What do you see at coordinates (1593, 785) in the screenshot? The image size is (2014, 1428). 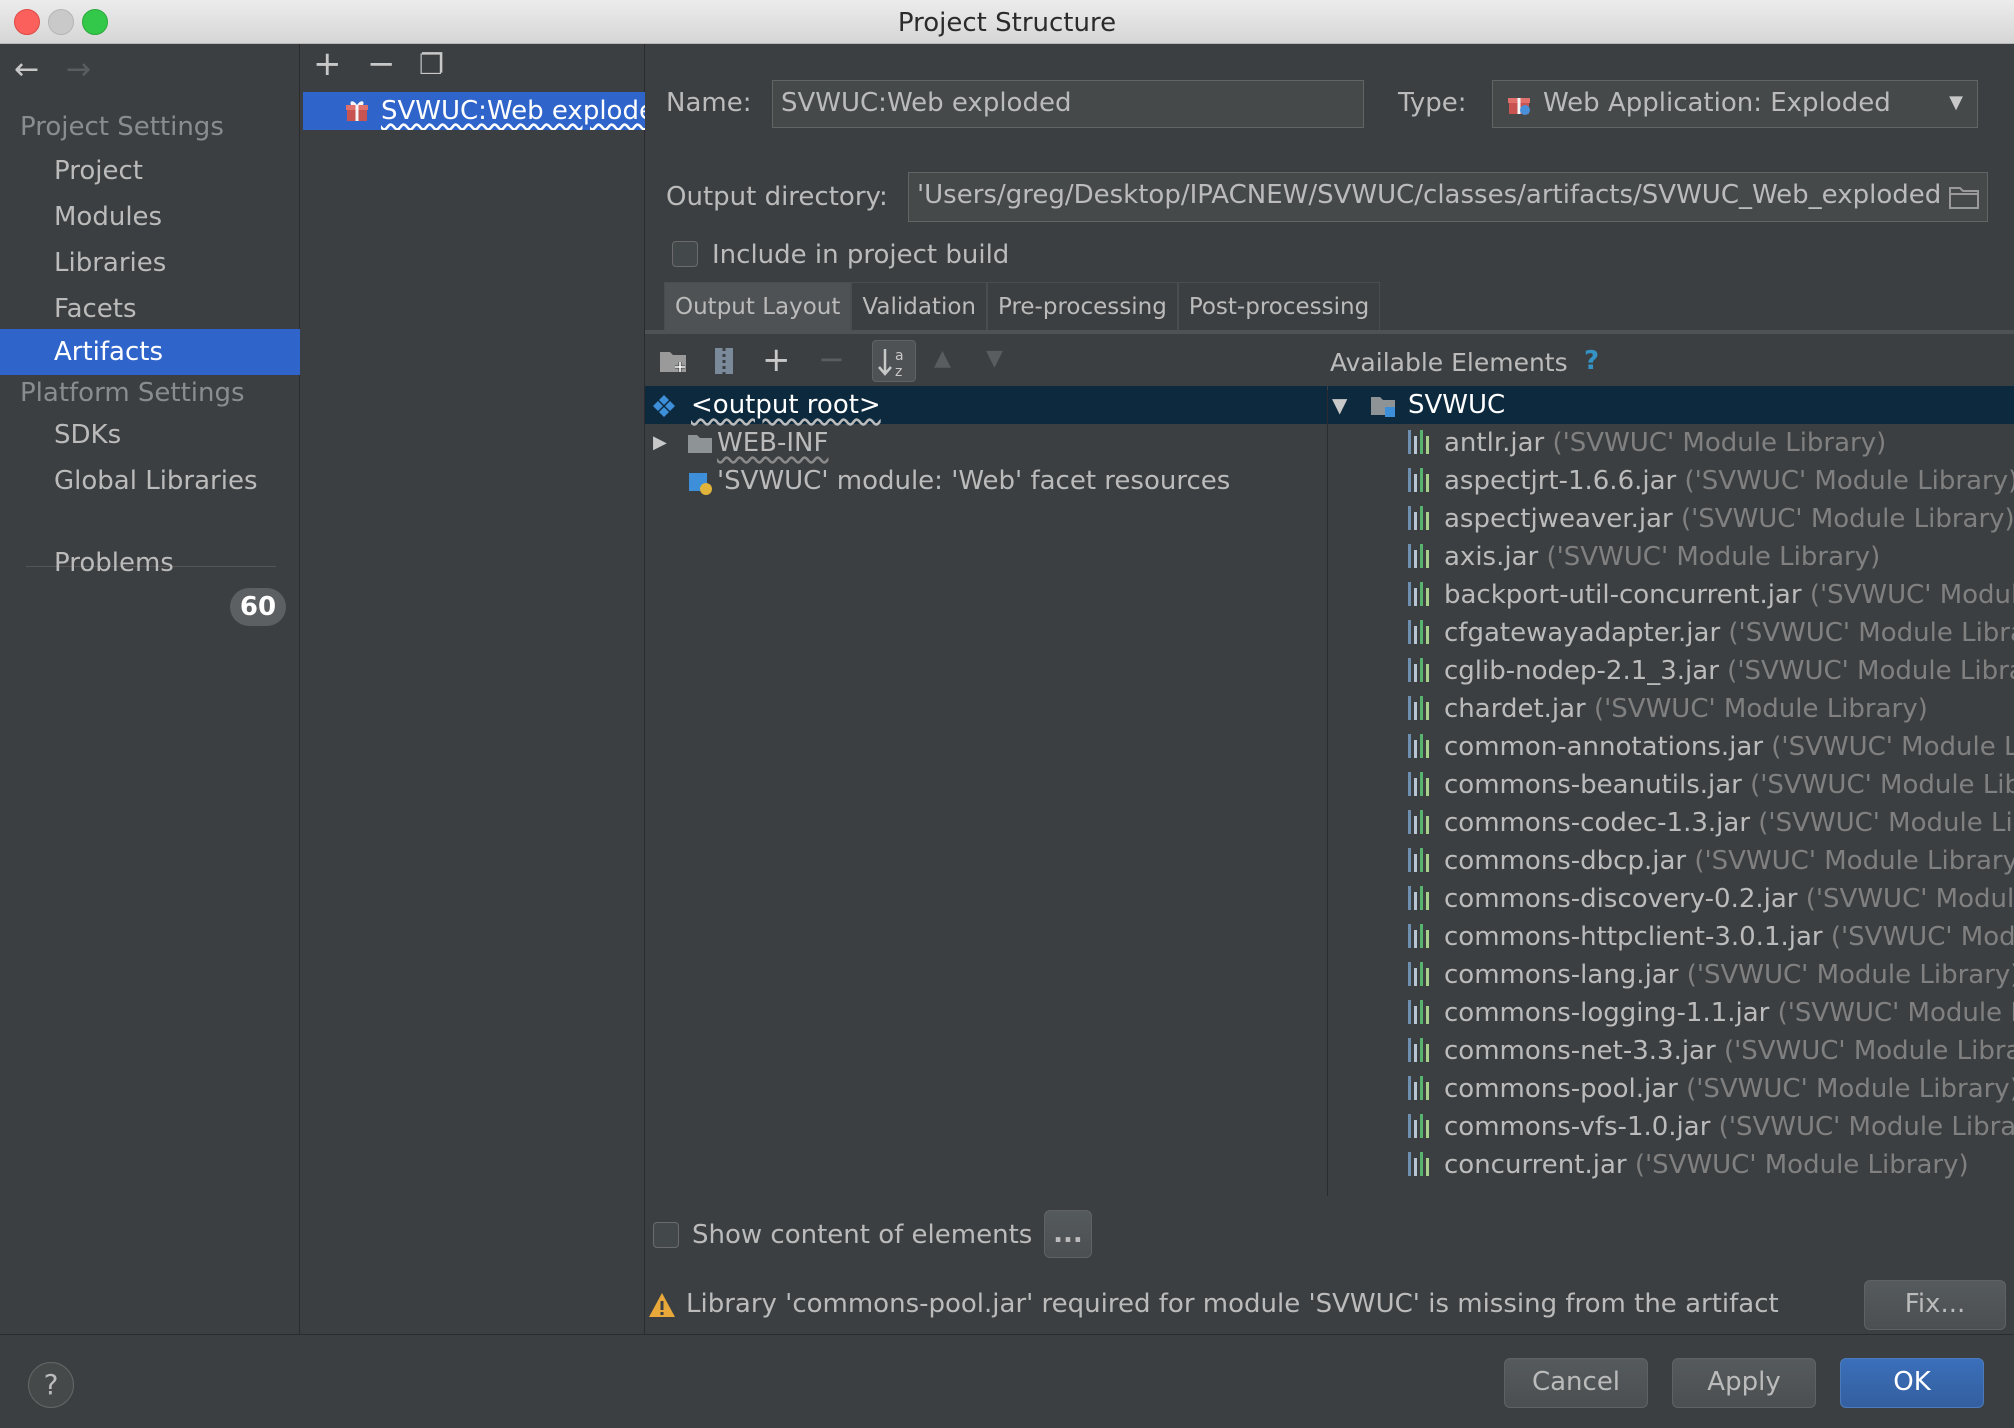 I see `library-name: commons-beanutils.jar` at bounding box center [1593, 785].